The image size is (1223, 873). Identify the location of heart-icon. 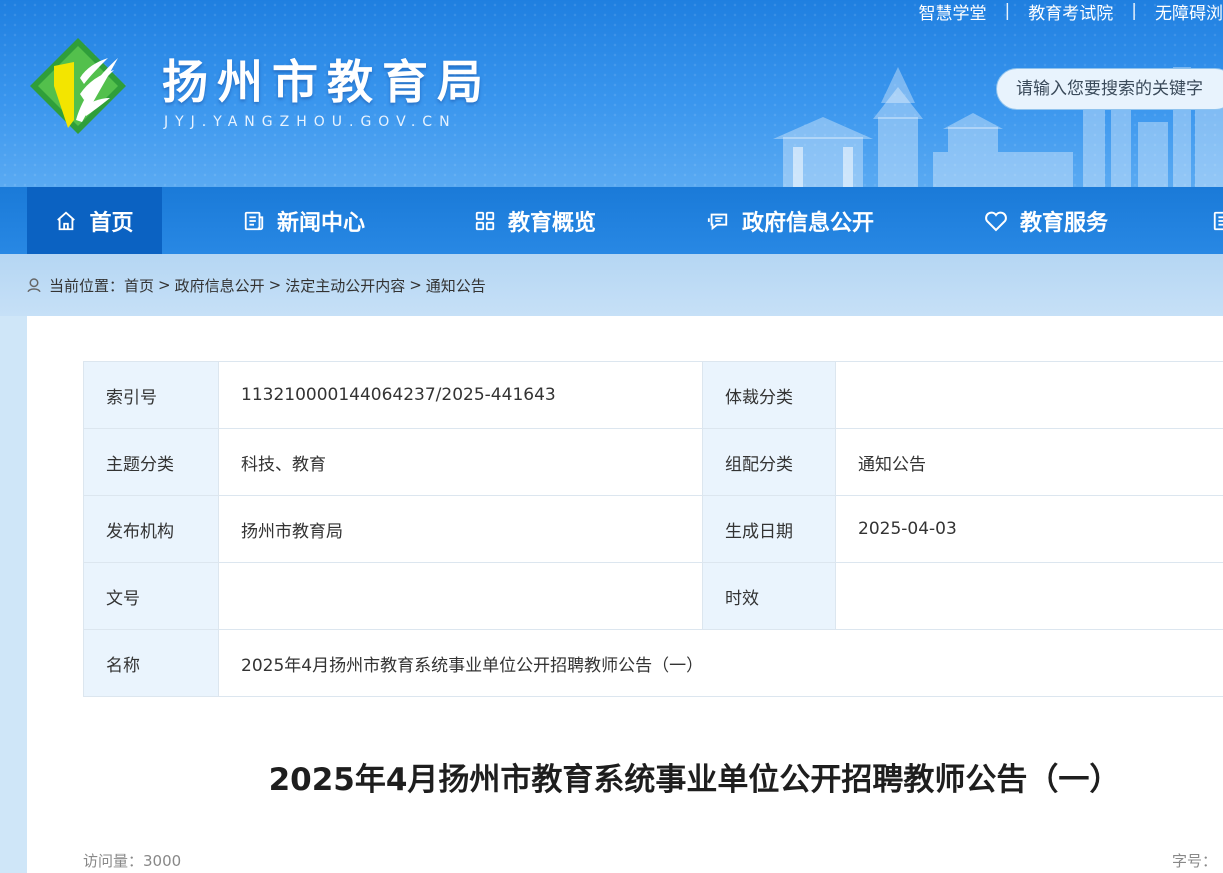
(996, 221).